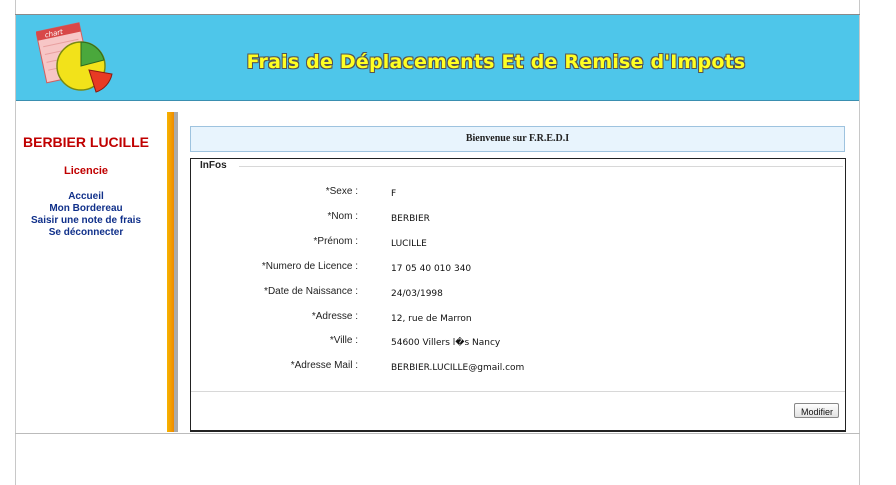  Describe the element at coordinates (410, 219) in the screenshot. I see `value-nom: BERBIER` at that location.